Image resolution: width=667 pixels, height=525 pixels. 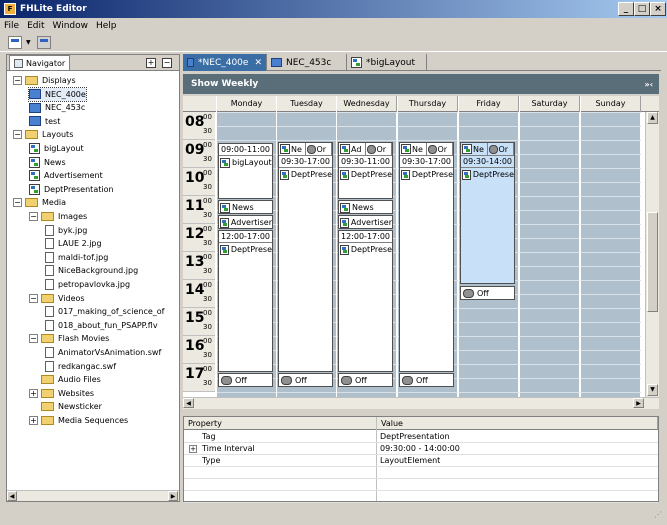 What do you see at coordinates (80, 366) in the screenshot?
I see `tree-item: redkangac.swf` at bounding box center [80, 366].